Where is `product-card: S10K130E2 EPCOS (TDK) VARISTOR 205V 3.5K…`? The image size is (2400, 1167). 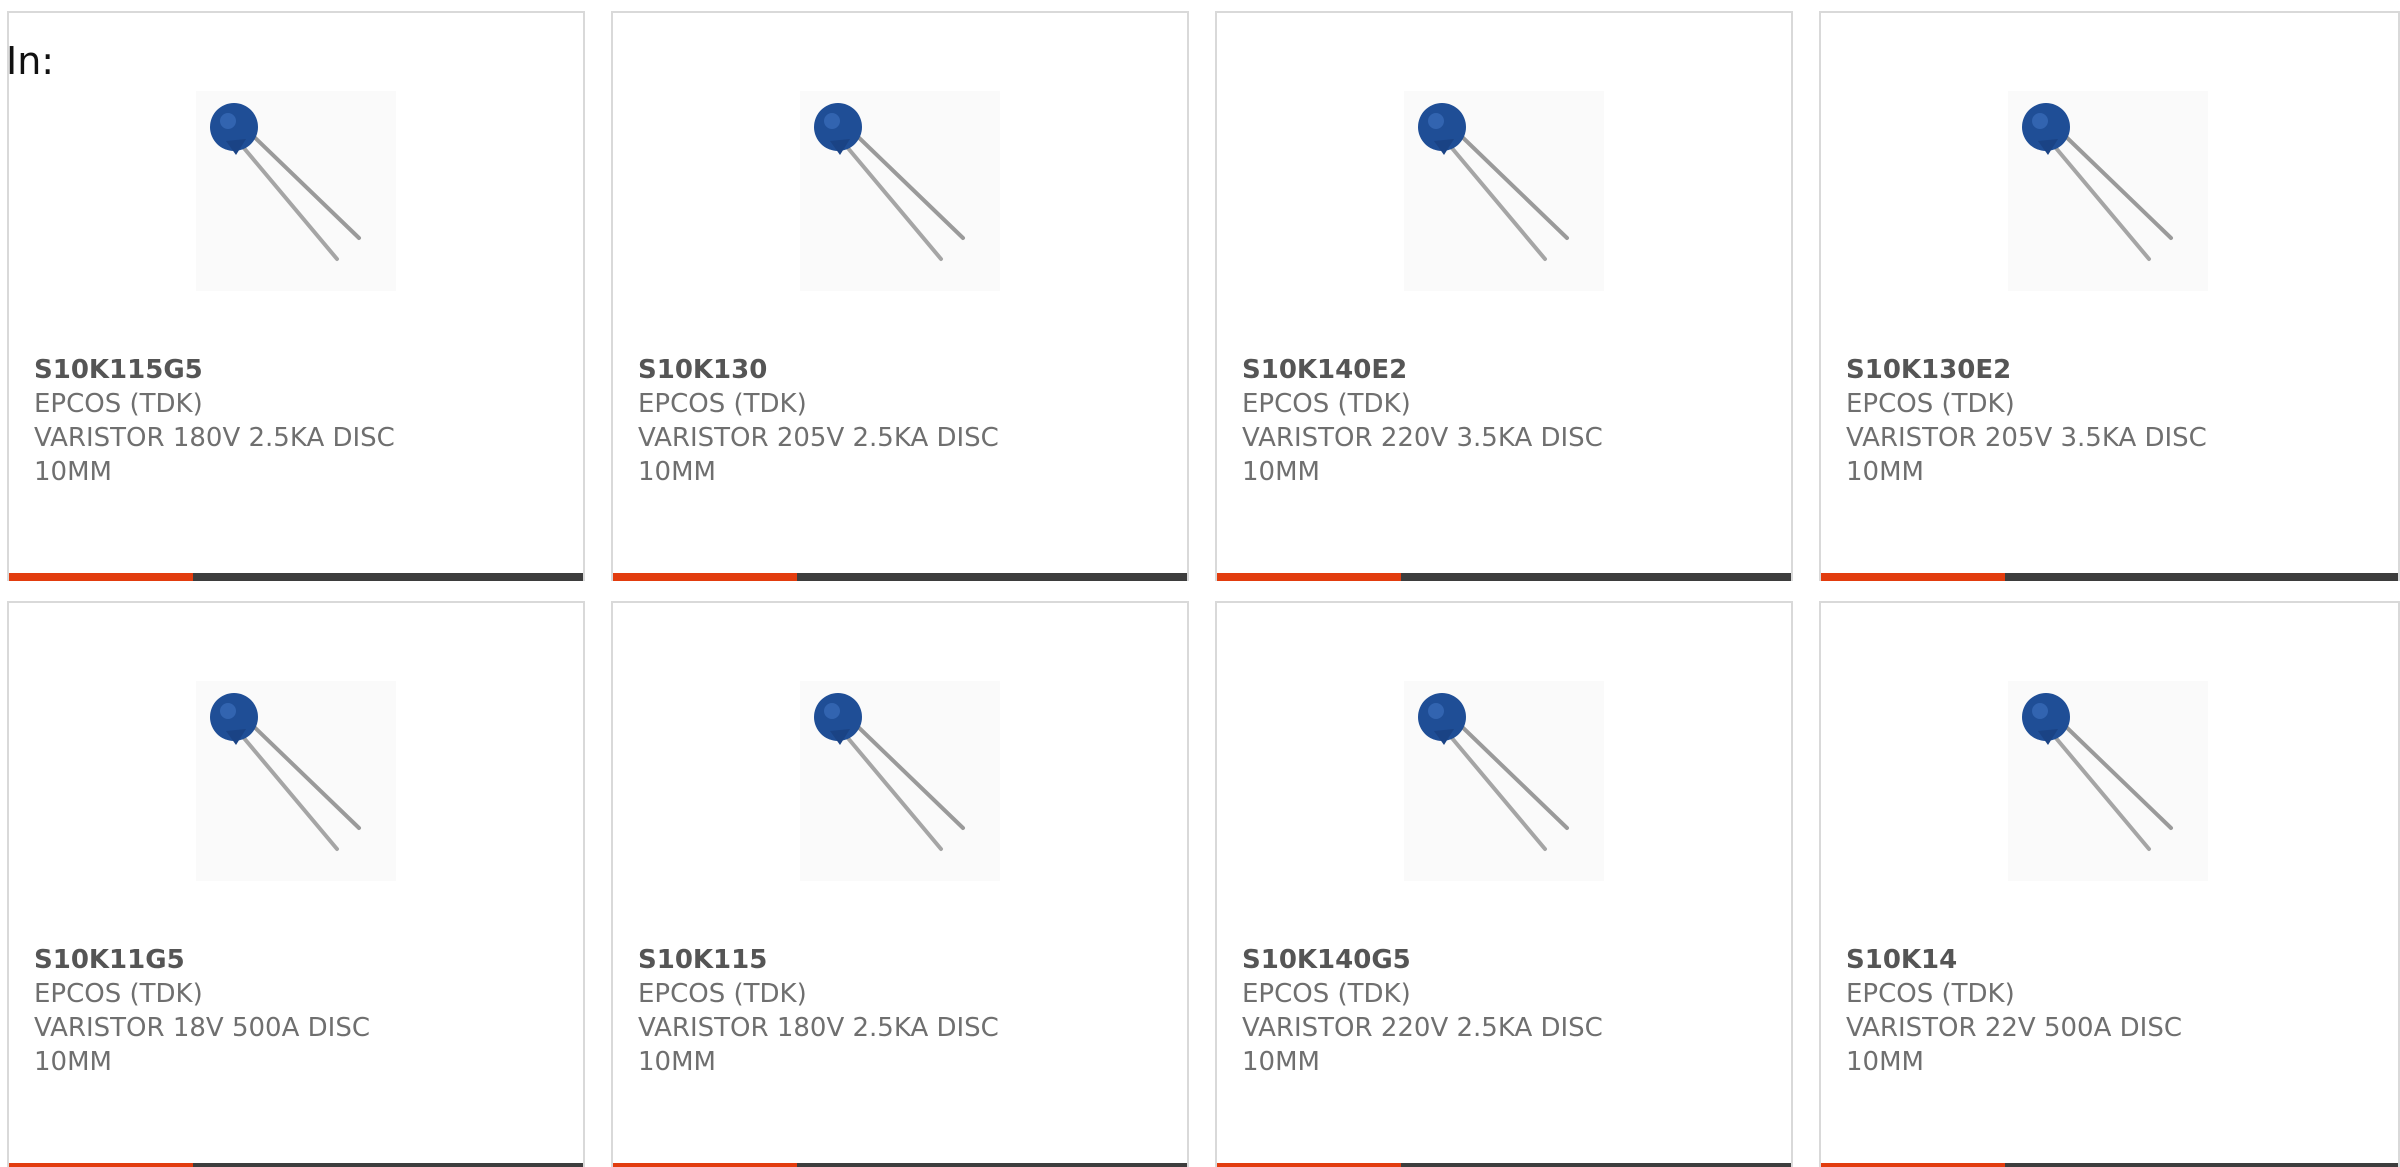 product-card: S10K130E2 EPCOS (TDK) VARISTOR 205V 3.5K… is located at coordinates (2109, 296).